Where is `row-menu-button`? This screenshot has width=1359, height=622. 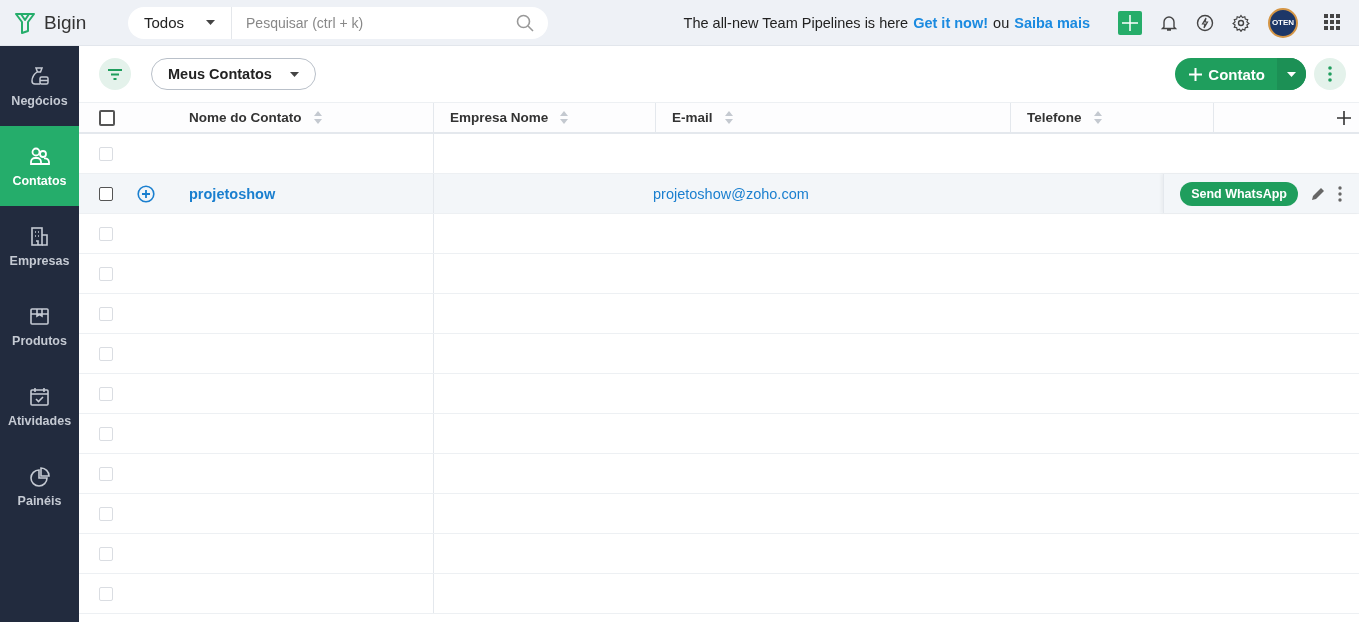
row-menu-button is located at coordinates (1340, 193).